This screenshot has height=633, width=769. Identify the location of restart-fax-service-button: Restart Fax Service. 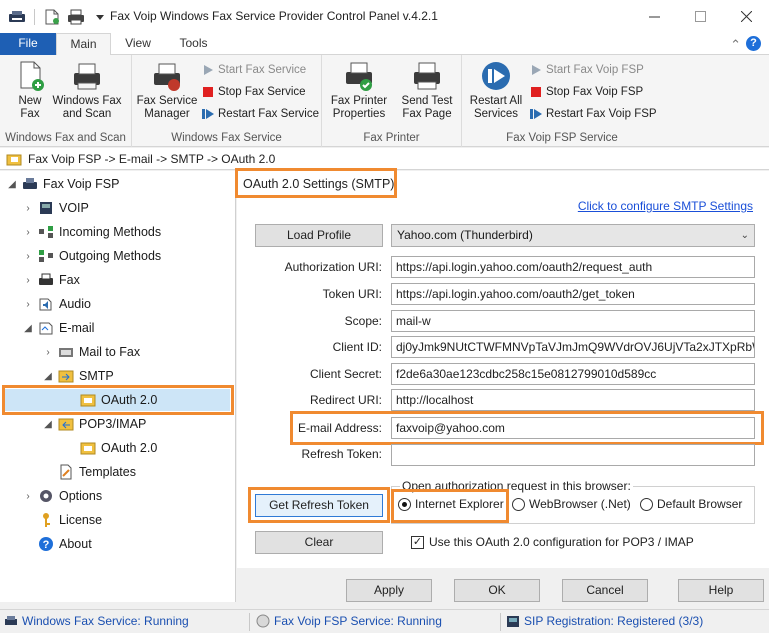
(260, 114).